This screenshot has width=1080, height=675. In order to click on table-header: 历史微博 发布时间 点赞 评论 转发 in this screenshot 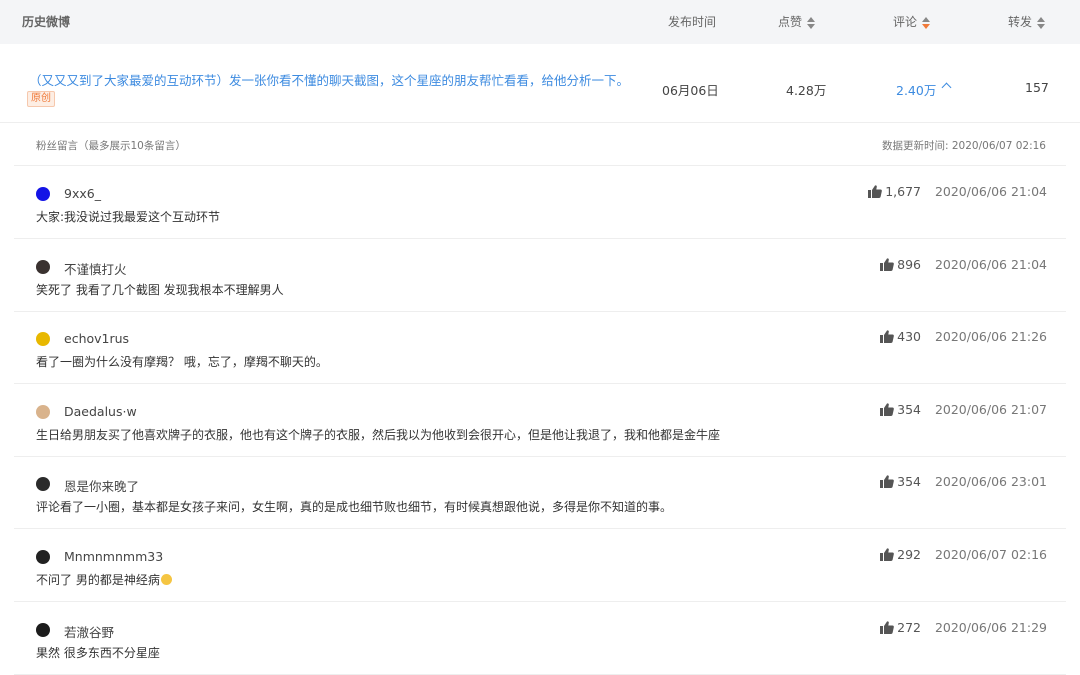, I will do `click(540, 22)`.